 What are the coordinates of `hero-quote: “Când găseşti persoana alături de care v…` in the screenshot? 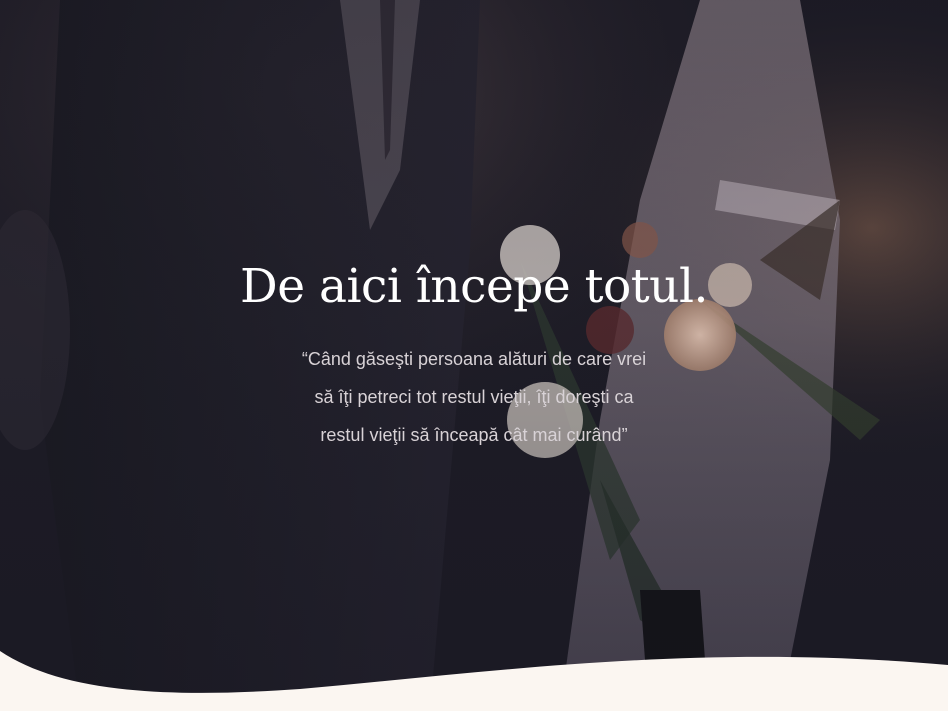 It's located at (474, 397).